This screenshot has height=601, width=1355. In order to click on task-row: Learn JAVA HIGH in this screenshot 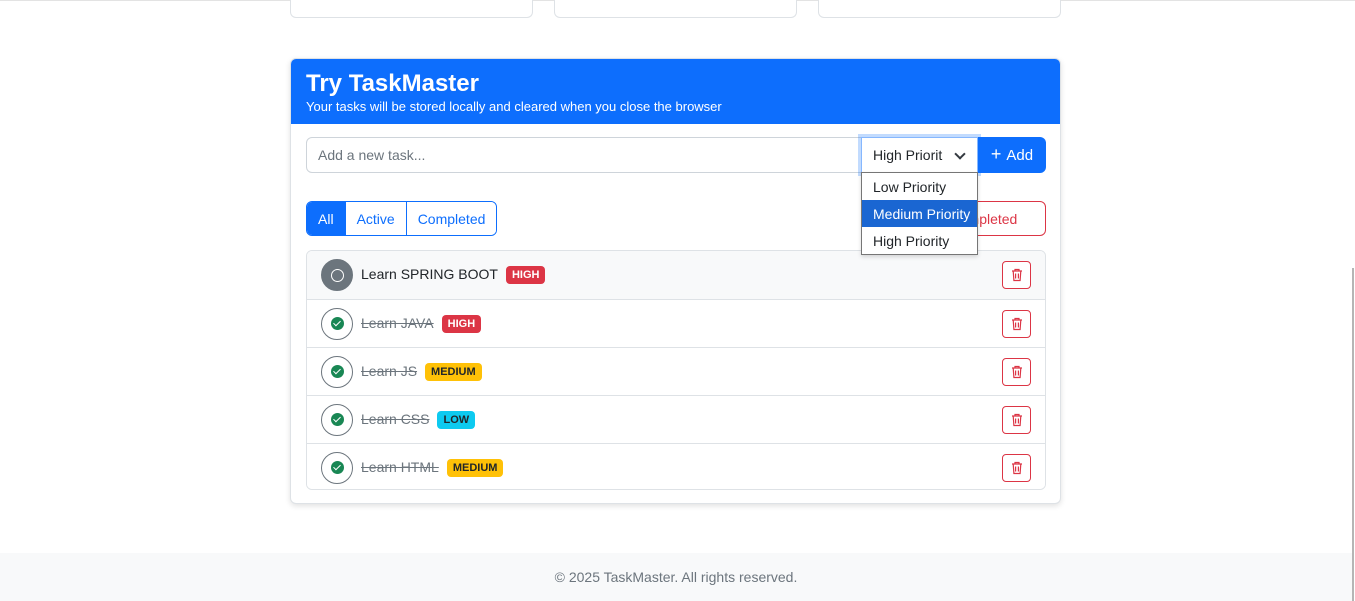, I will do `click(676, 323)`.